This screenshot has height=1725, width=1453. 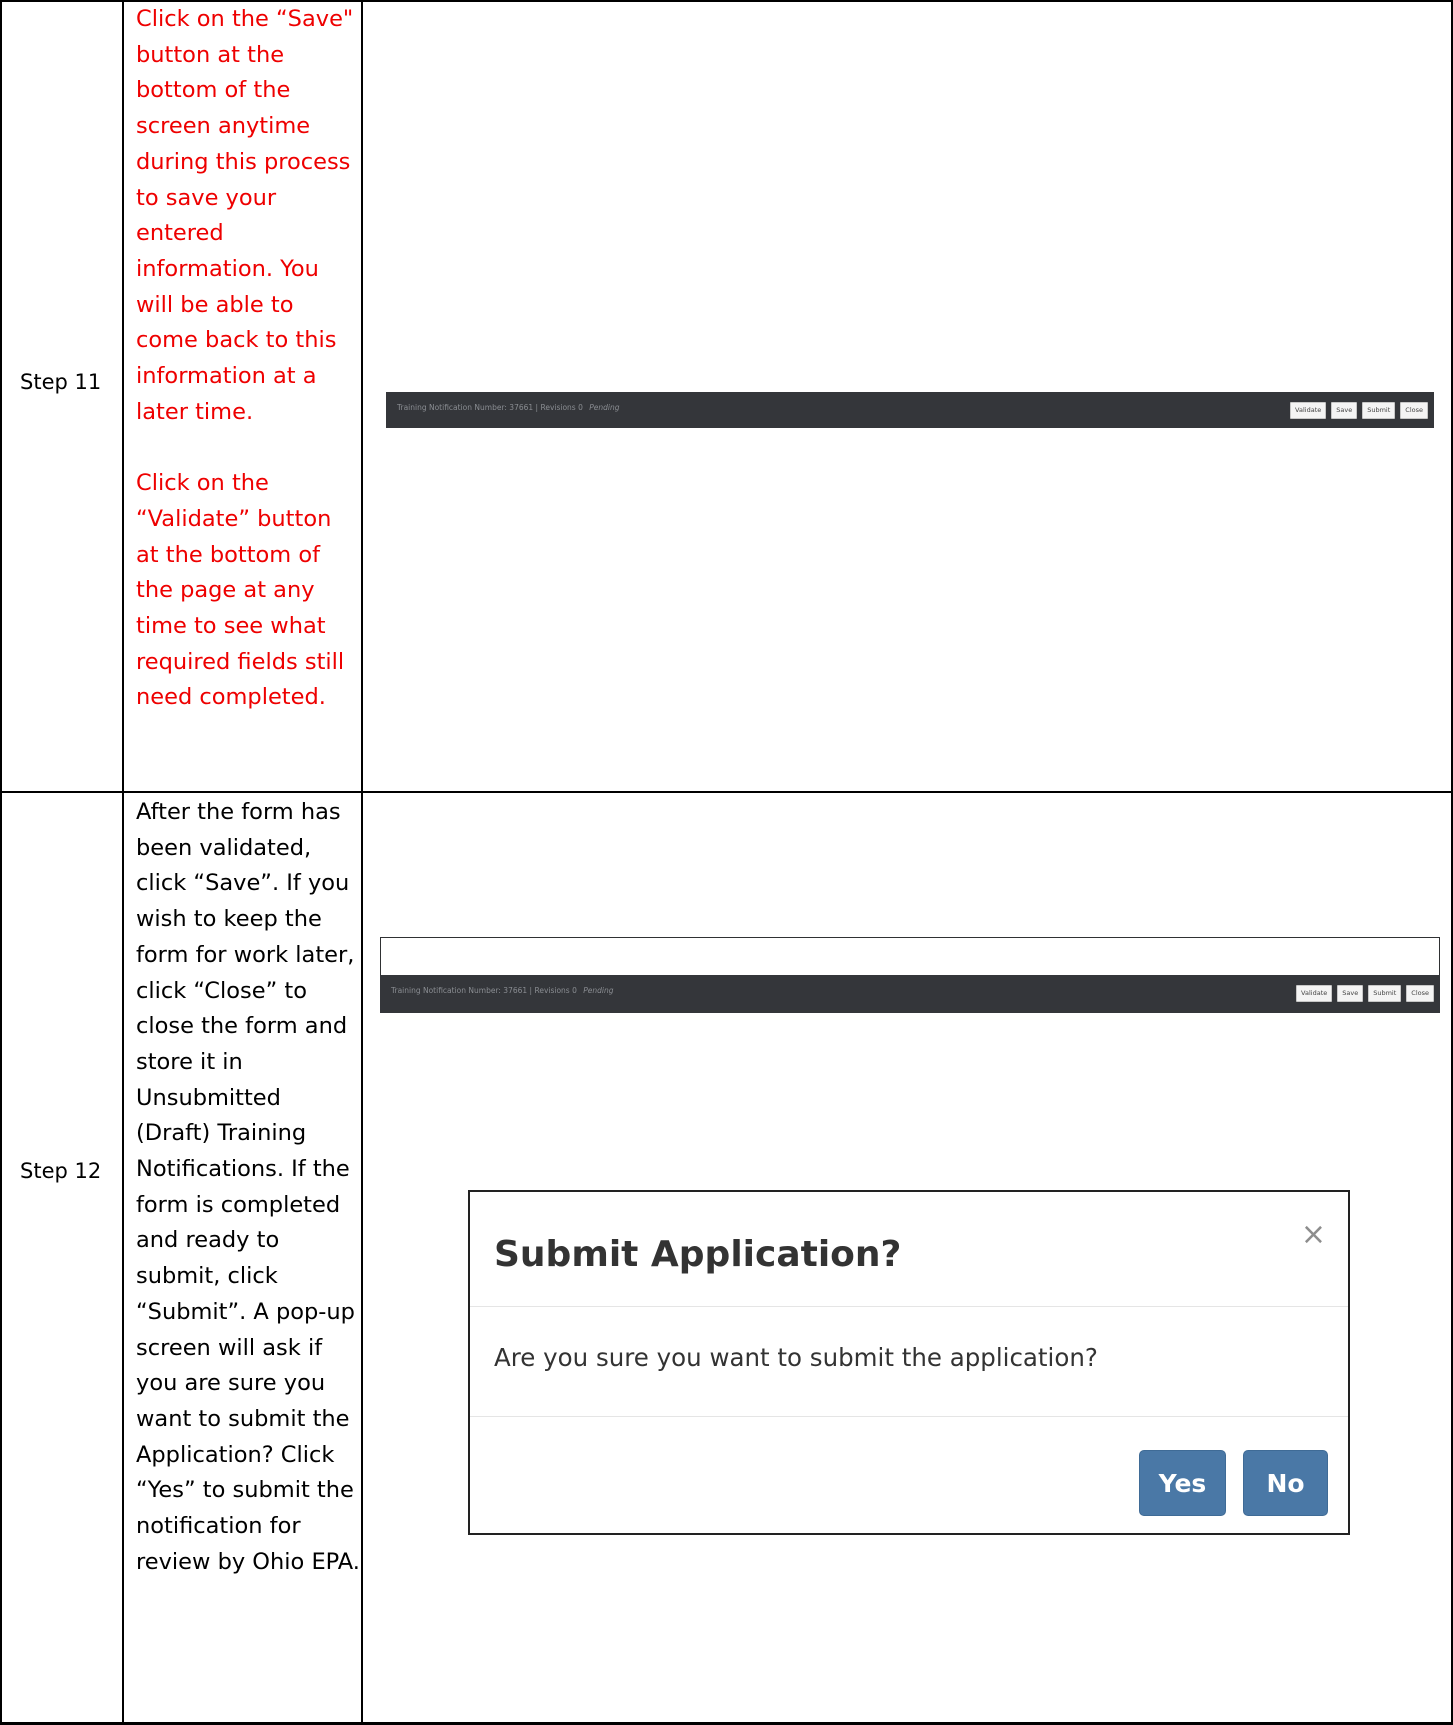 What do you see at coordinates (726, 792) in the screenshot?
I see `table-divider-row` at bounding box center [726, 792].